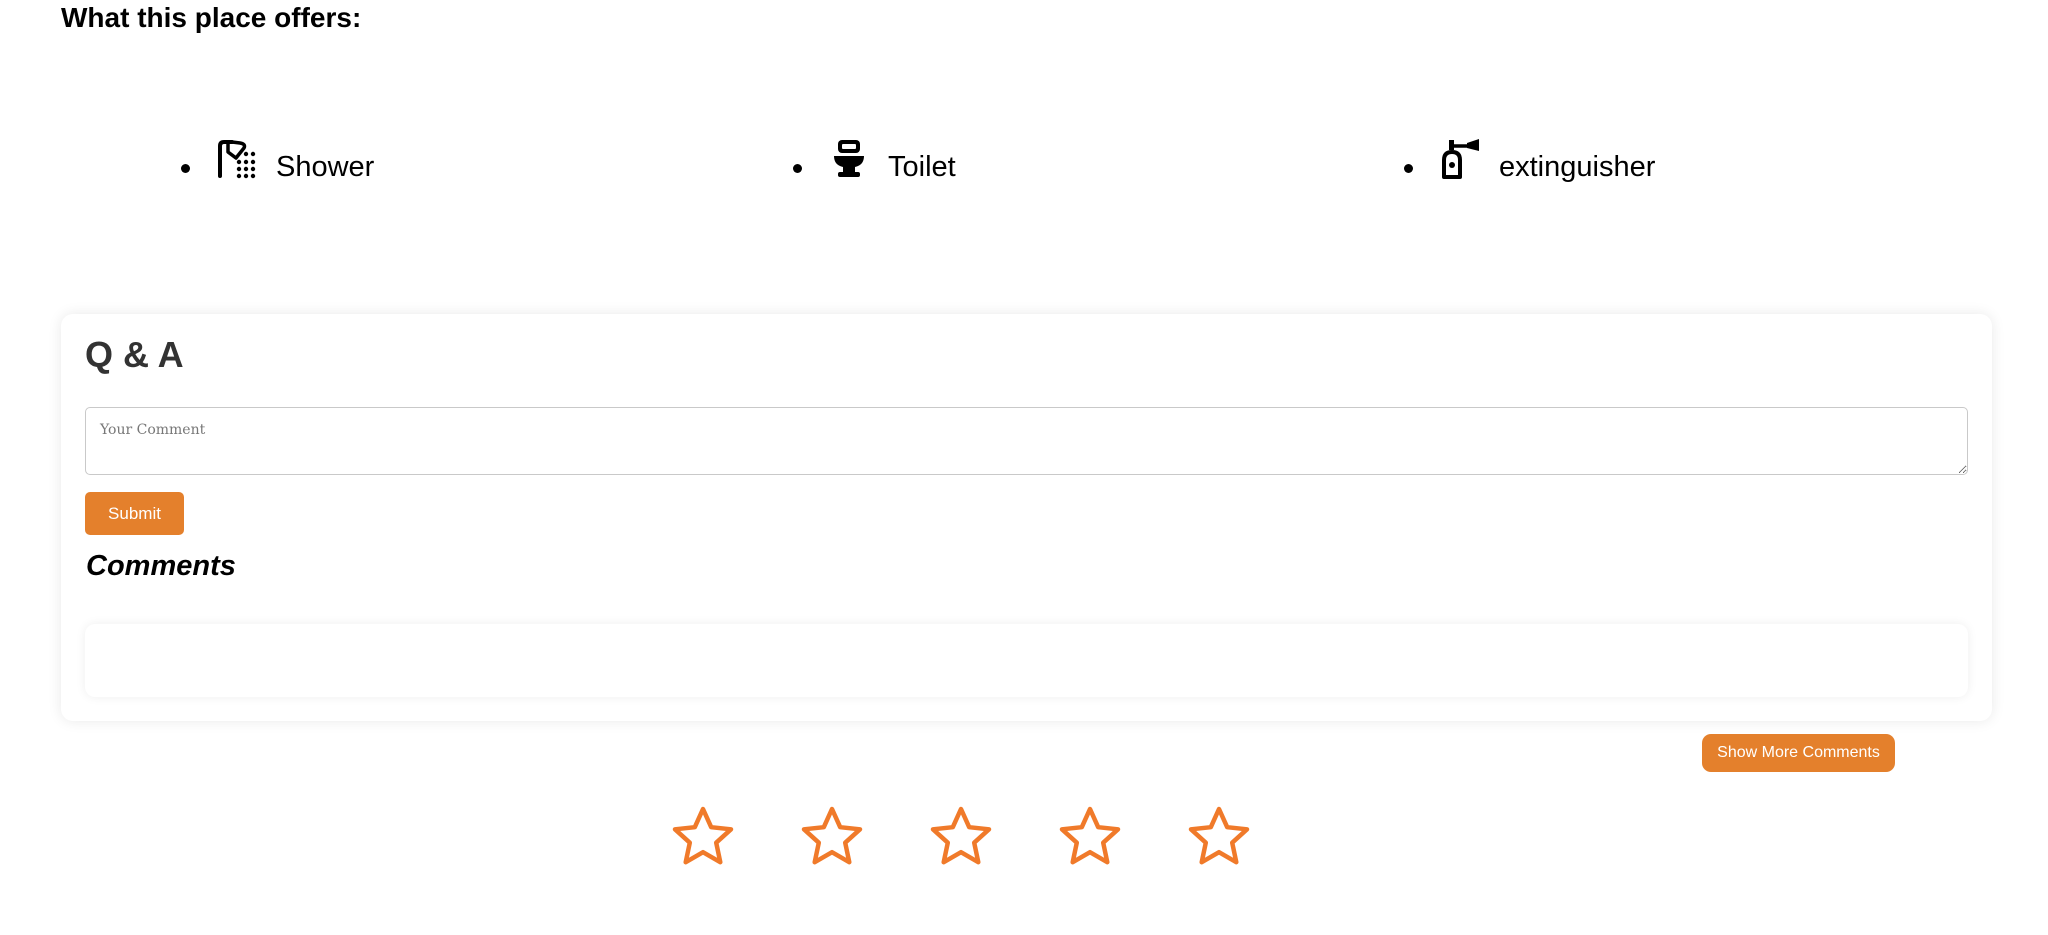 This screenshot has width=2048, height=935. Describe the element at coordinates (1798, 753) in the screenshot. I see `show-more-comments-button: Show More Comments` at that location.